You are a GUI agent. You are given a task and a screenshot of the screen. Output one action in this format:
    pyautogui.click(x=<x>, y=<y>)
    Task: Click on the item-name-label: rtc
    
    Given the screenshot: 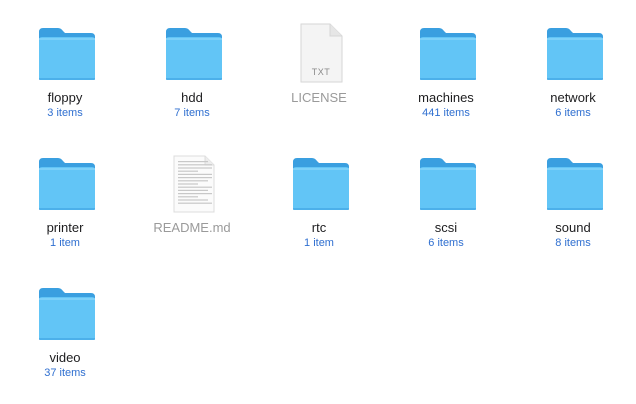 What is the action you would take?
    pyautogui.click(x=319, y=227)
    